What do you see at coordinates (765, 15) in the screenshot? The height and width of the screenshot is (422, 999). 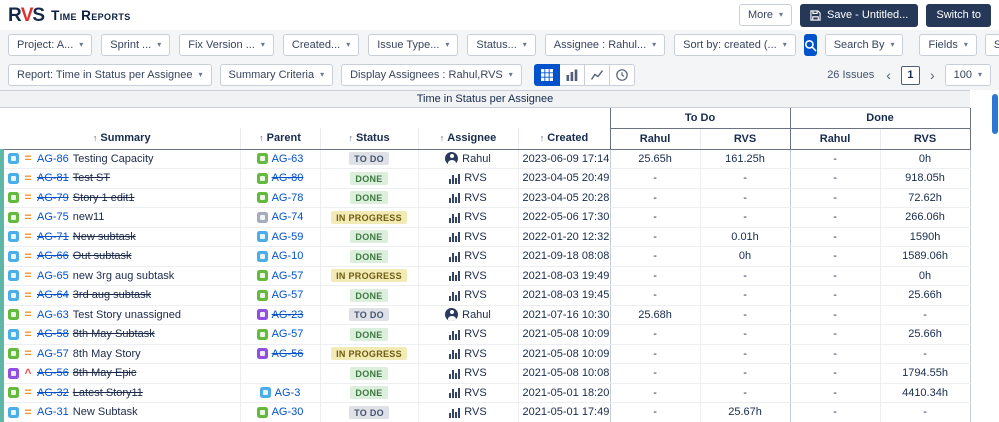 I see `more-button: More ▾` at bounding box center [765, 15].